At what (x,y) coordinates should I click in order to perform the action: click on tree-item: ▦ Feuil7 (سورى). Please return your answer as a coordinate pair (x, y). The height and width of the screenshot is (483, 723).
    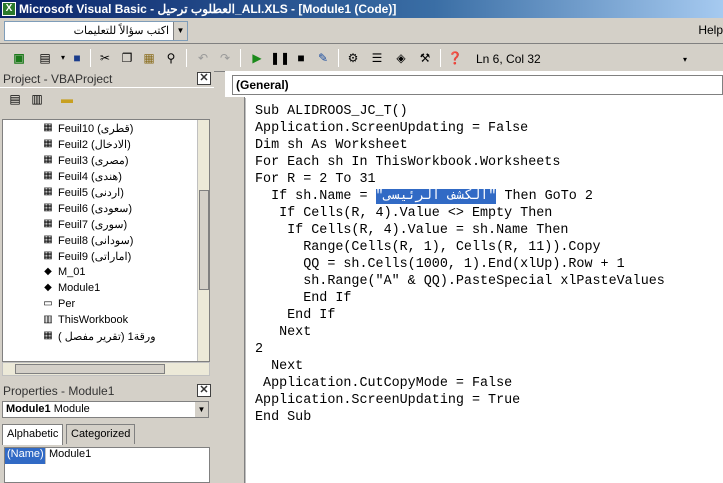
    Looking at the image, I should click on (84, 224).